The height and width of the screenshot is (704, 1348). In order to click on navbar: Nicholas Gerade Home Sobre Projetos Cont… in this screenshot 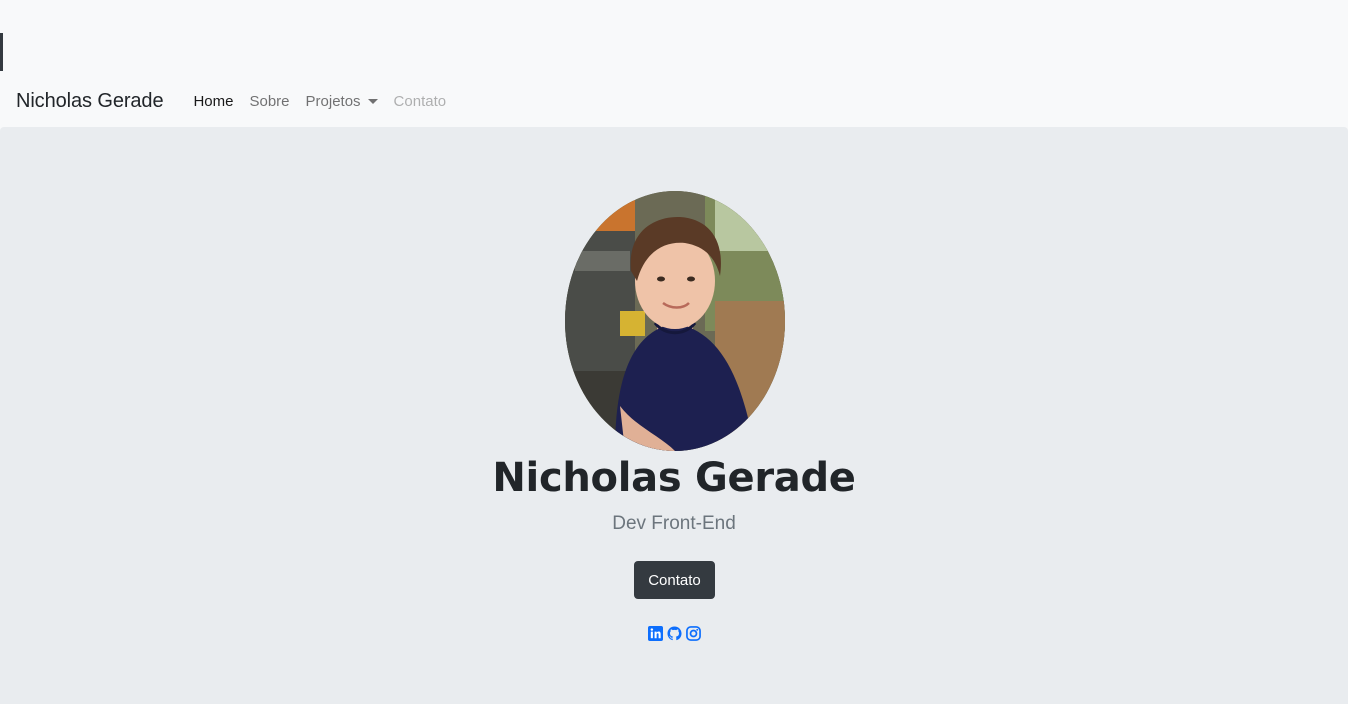, I will do `click(674, 101)`.